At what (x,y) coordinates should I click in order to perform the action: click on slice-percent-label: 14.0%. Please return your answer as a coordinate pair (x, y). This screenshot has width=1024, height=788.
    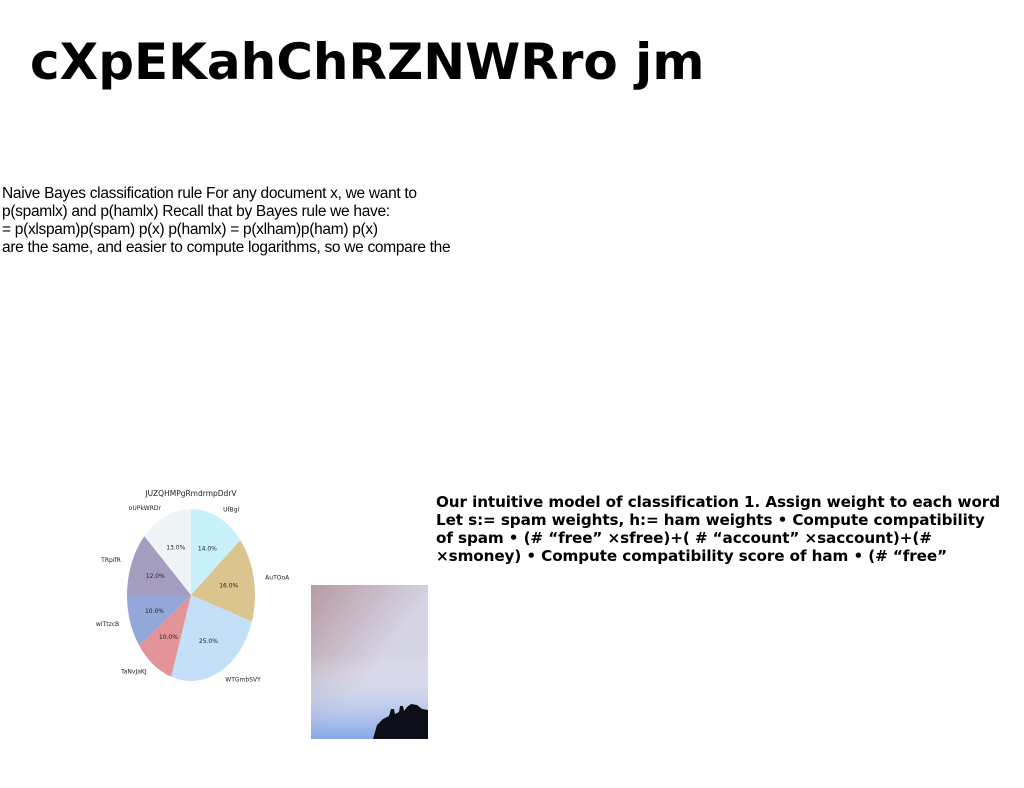
    Looking at the image, I should click on (207, 548).